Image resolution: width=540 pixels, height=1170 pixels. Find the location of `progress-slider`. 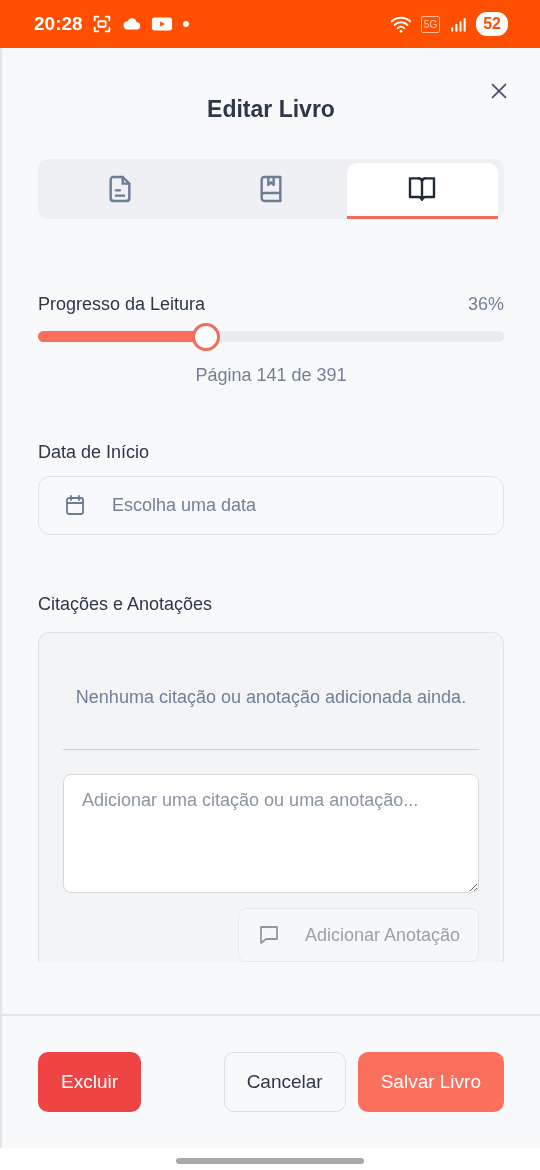

progress-slider is located at coordinates (271, 336).